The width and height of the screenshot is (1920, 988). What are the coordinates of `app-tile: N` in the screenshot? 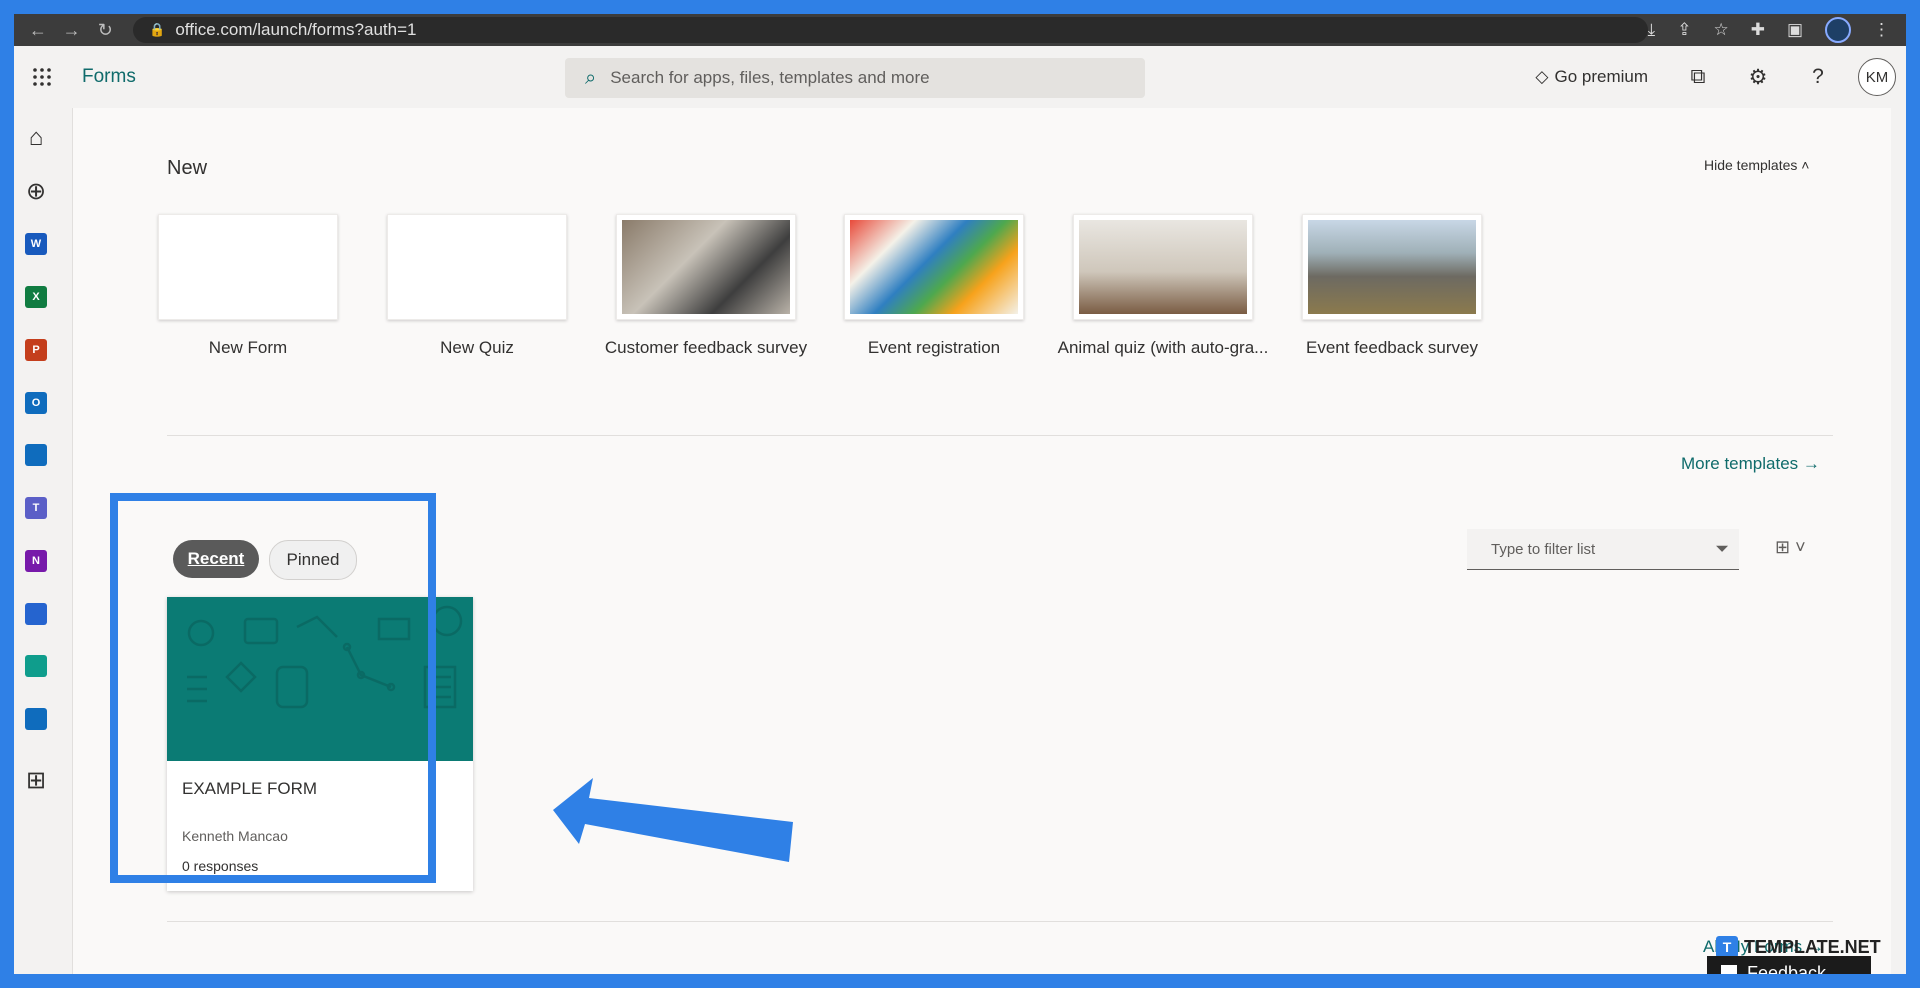 It's located at (36, 561).